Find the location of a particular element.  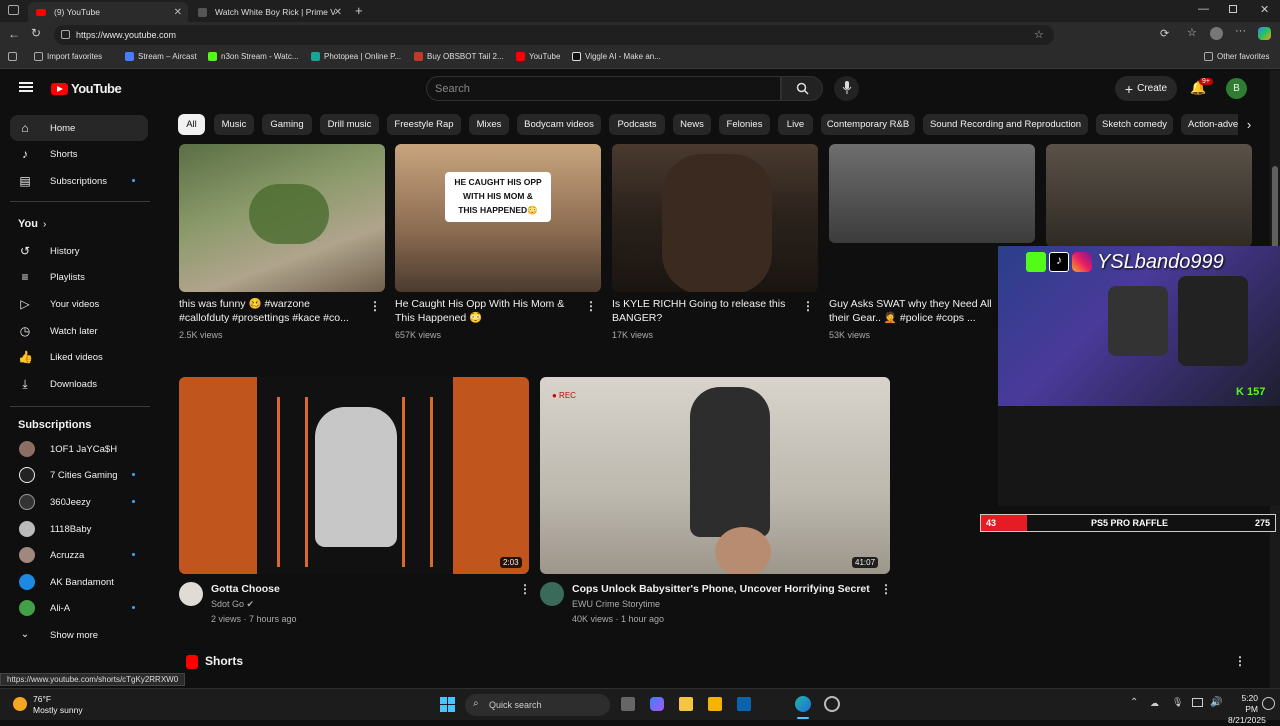

sidebar-you-heading: You › is located at coordinates (79, 224).